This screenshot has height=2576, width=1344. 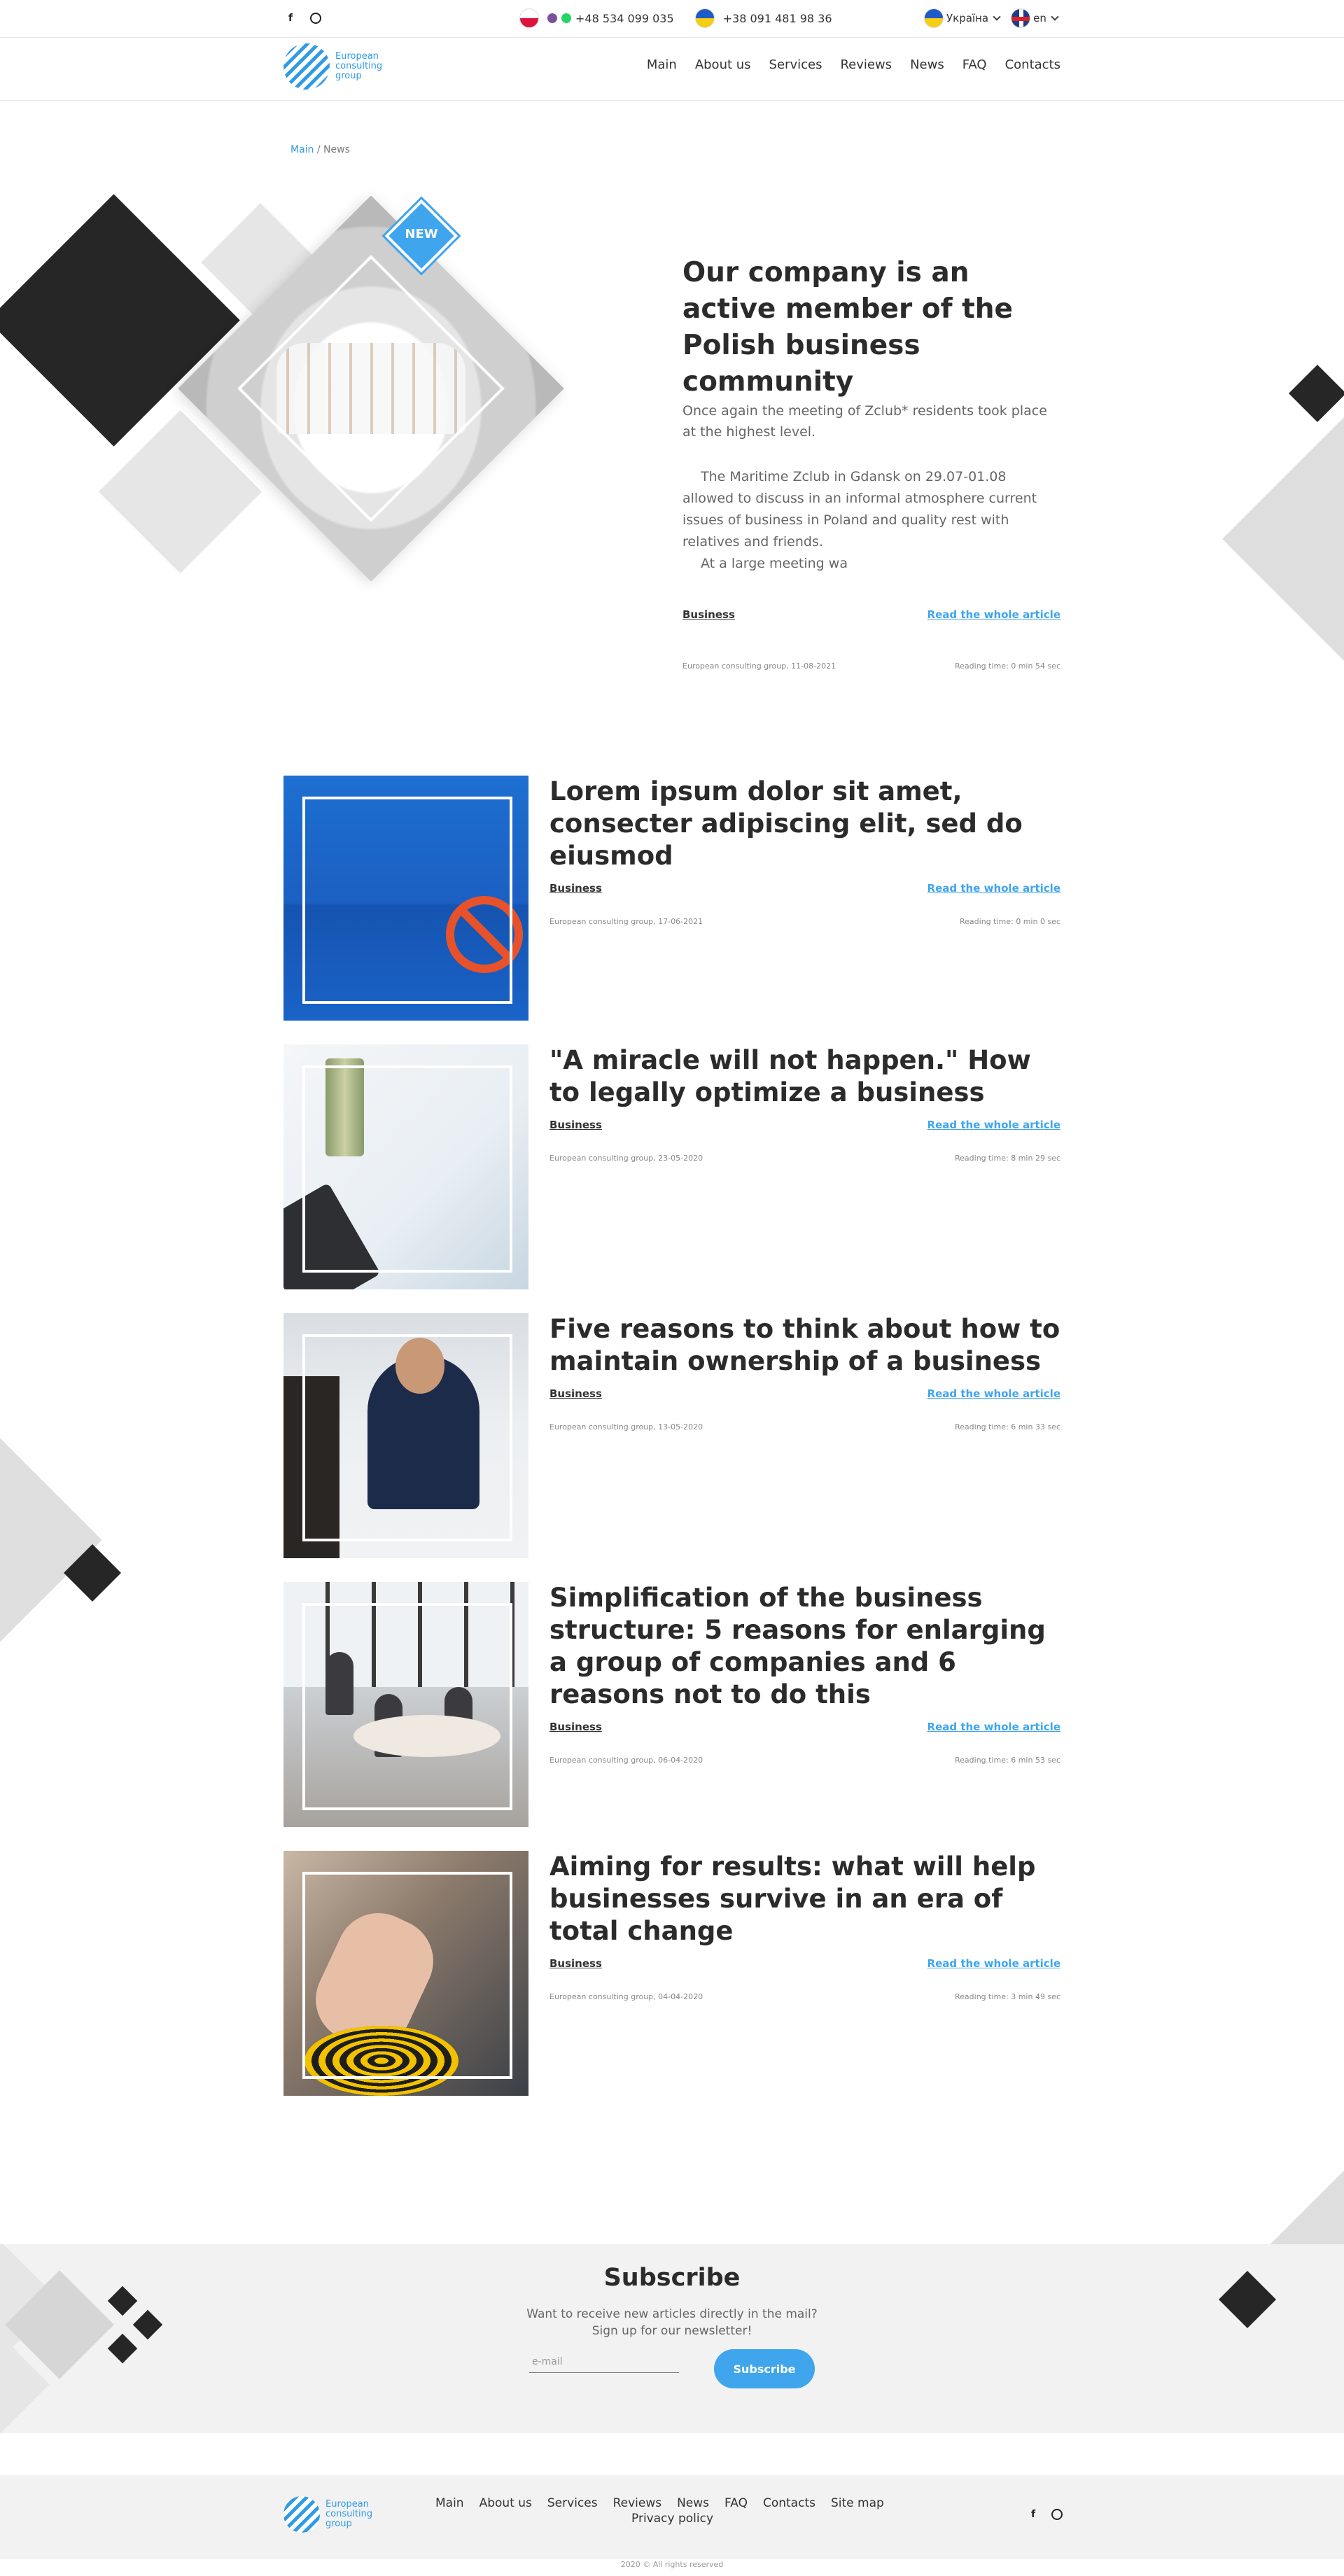 What do you see at coordinates (627, 1158) in the screenshot?
I see `article-source-date: European consulting group, 23-05-2020` at bounding box center [627, 1158].